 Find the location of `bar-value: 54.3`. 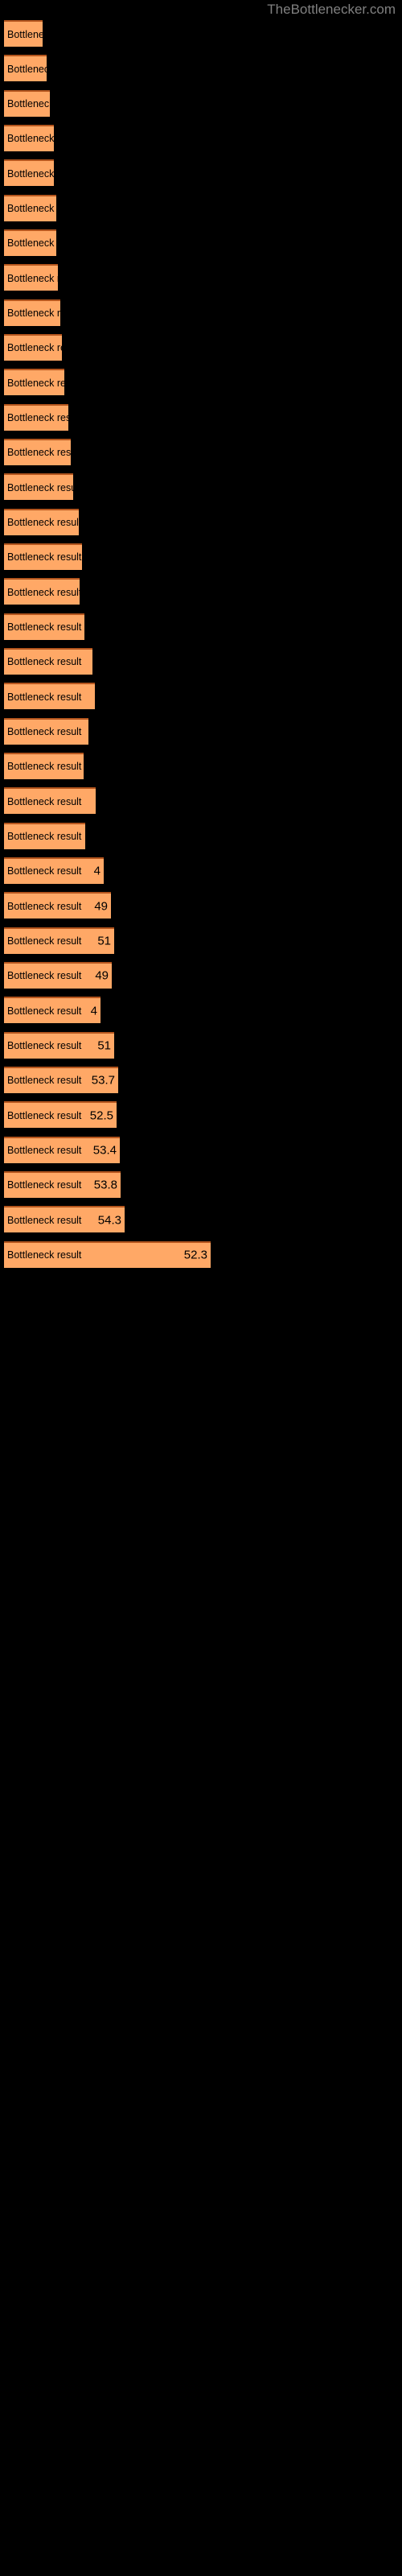

bar-value: 54.3 is located at coordinates (109, 1220).